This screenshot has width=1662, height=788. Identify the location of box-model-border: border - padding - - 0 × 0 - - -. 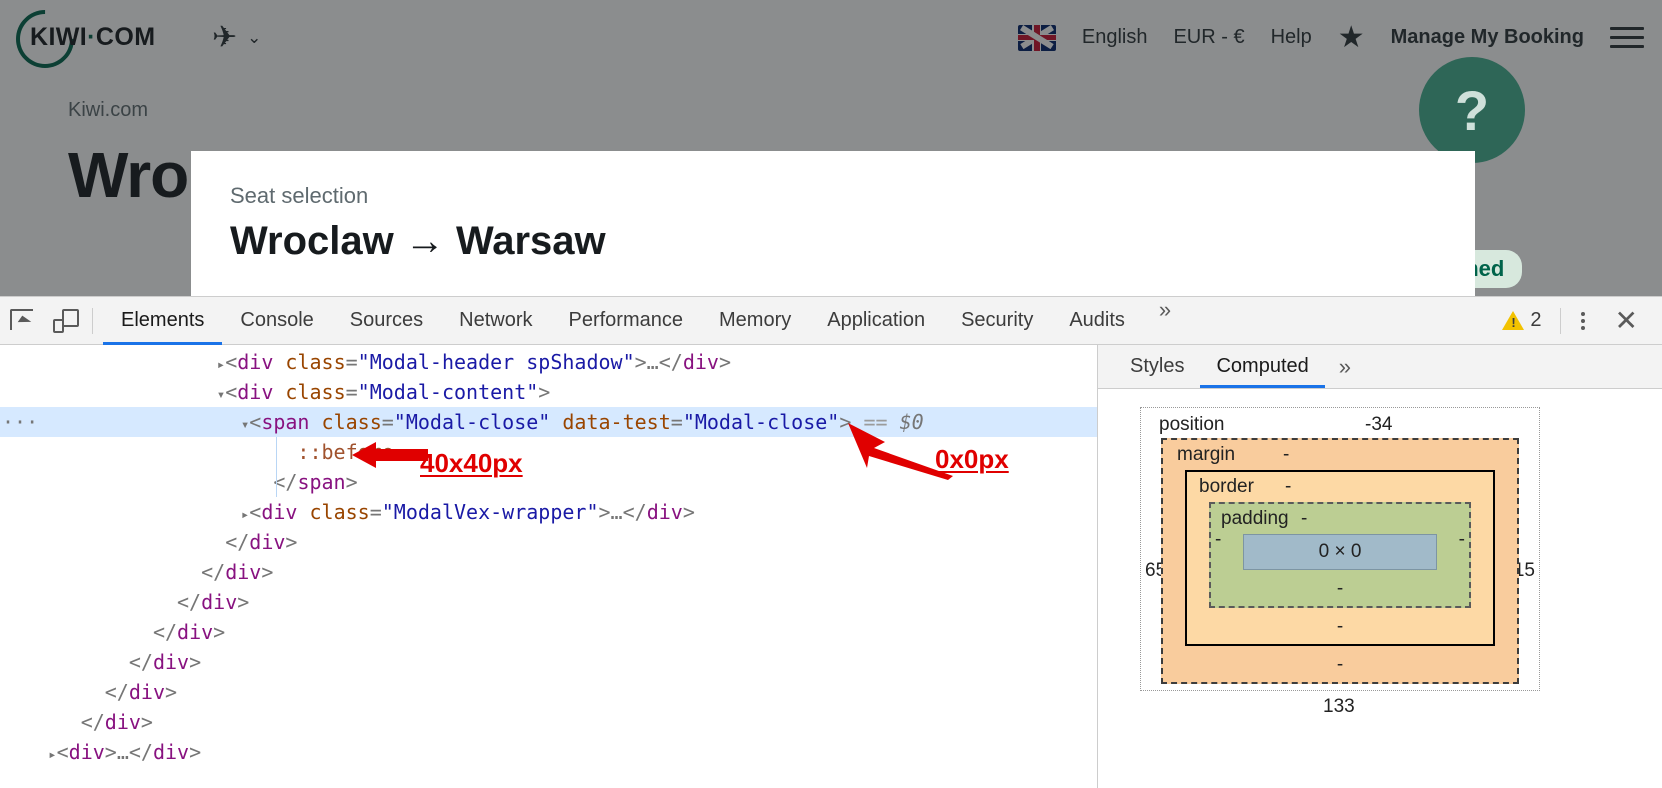
(1340, 558).